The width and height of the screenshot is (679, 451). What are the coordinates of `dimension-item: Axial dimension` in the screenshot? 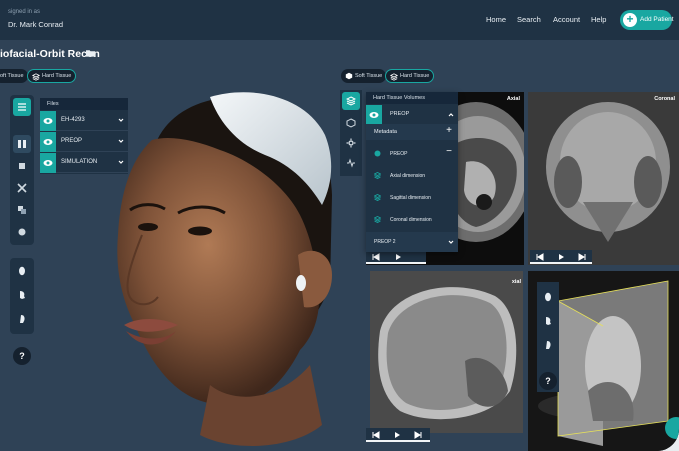 It's located at (412, 176).